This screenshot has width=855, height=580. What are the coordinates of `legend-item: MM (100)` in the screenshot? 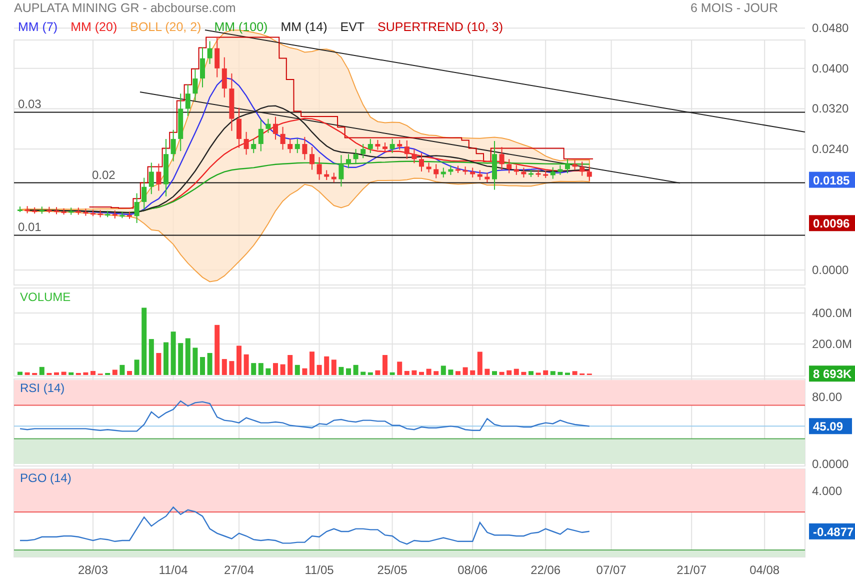 It's located at (241, 27).